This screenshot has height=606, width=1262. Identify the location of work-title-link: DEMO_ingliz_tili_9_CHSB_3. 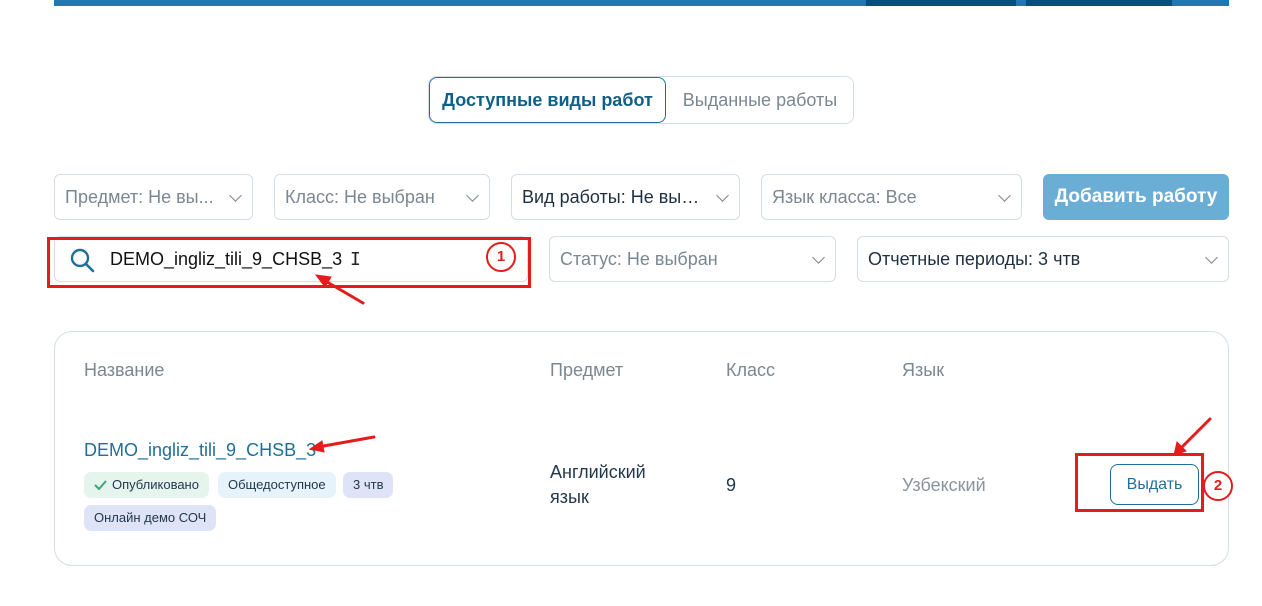
(200, 450).